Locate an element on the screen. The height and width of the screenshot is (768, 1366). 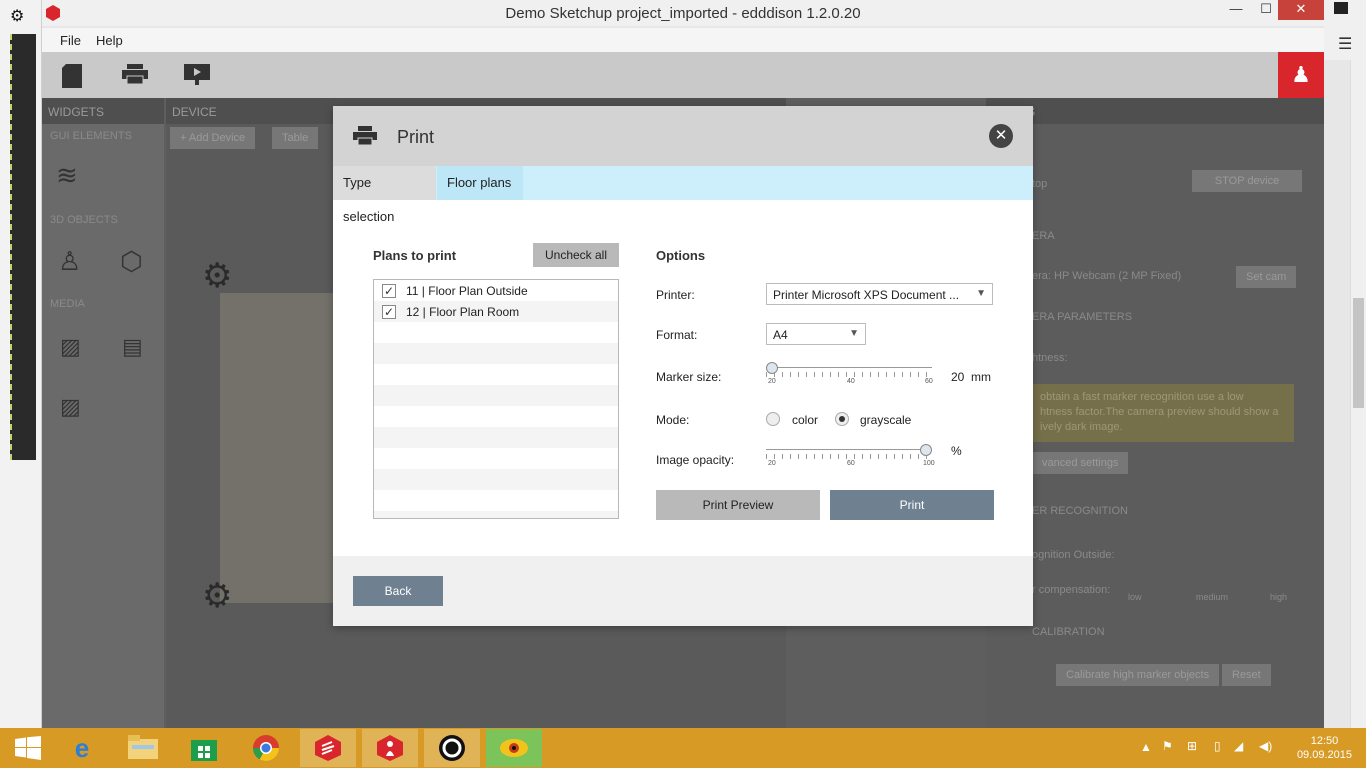
scale-max: 100 is located at coordinates (929, 463).